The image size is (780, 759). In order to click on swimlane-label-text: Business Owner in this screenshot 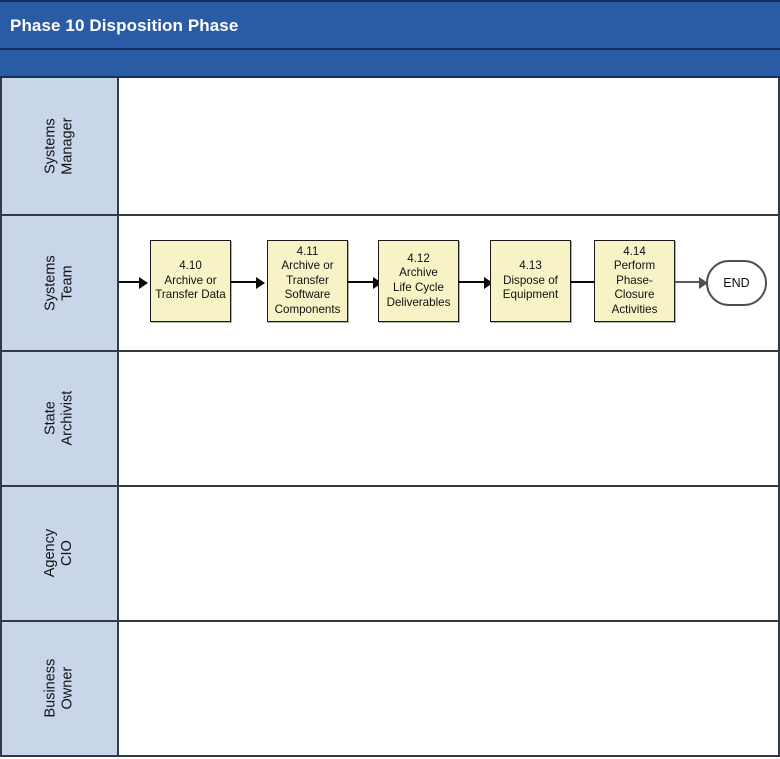, I will do `click(59, 688)`.